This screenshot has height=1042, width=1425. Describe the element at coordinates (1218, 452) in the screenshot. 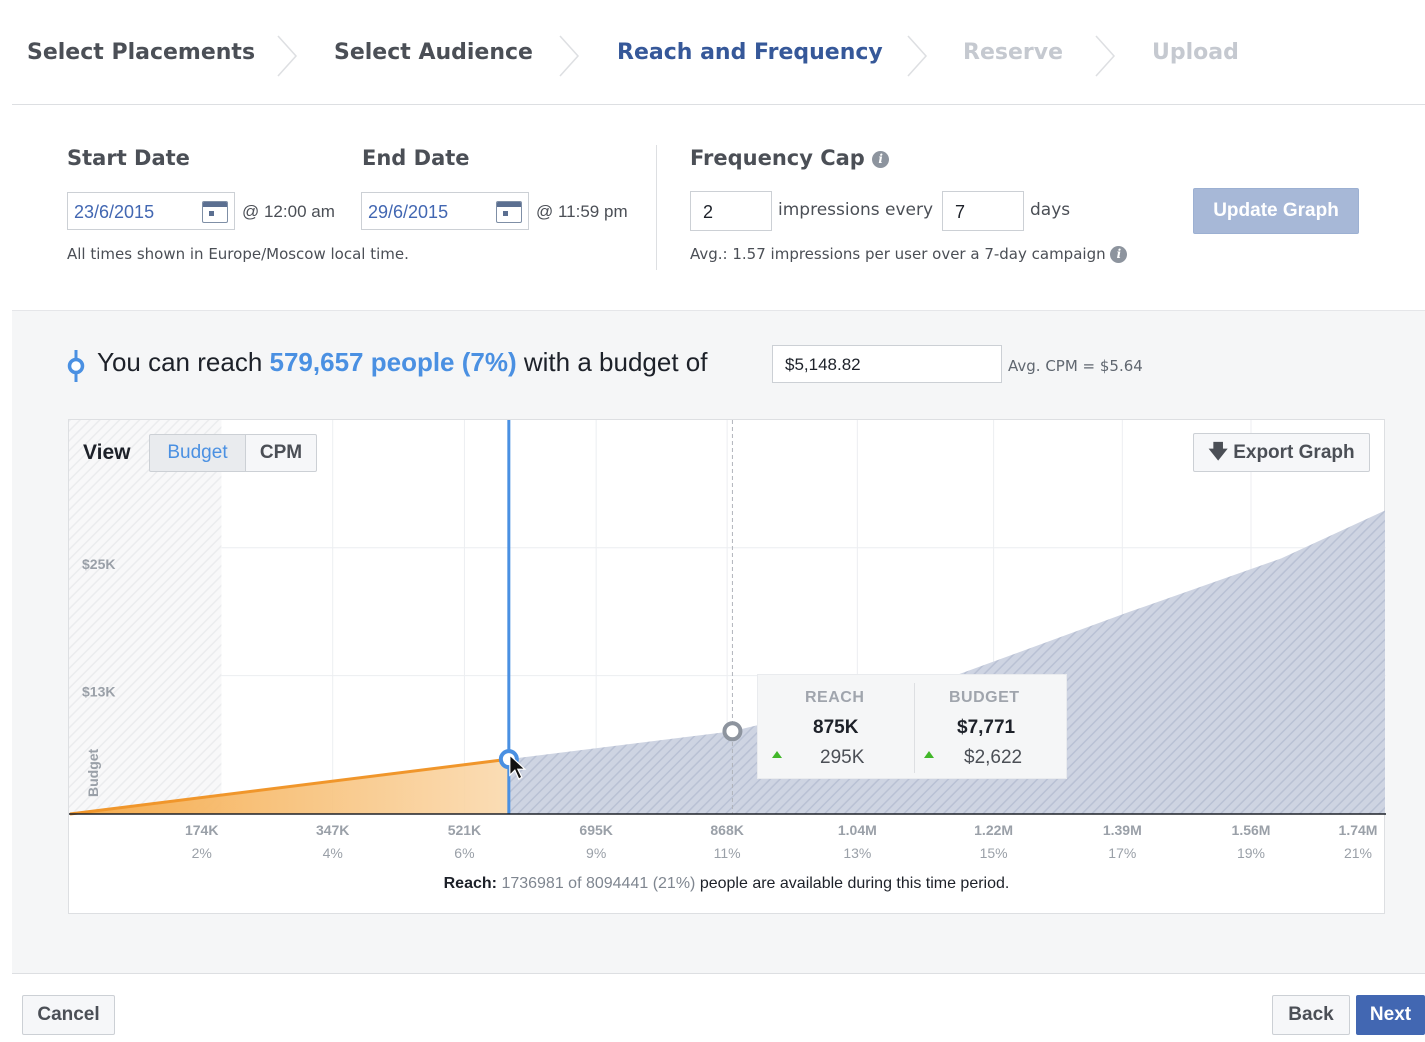

I see `download-arrow-icon: 🡇` at that location.